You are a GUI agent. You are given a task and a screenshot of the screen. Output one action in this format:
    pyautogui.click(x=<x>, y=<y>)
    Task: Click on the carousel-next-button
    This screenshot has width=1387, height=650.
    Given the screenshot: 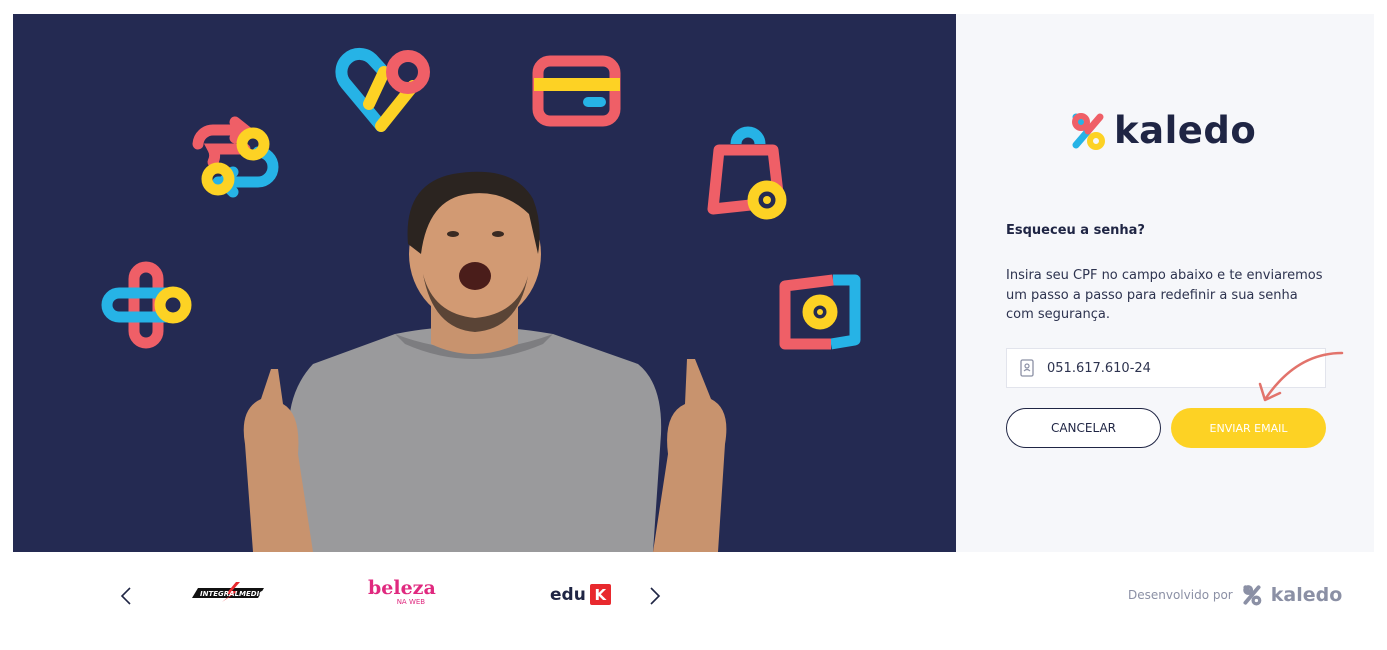 What is the action you would take?
    pyautogui.click(x=655, y=596)
    